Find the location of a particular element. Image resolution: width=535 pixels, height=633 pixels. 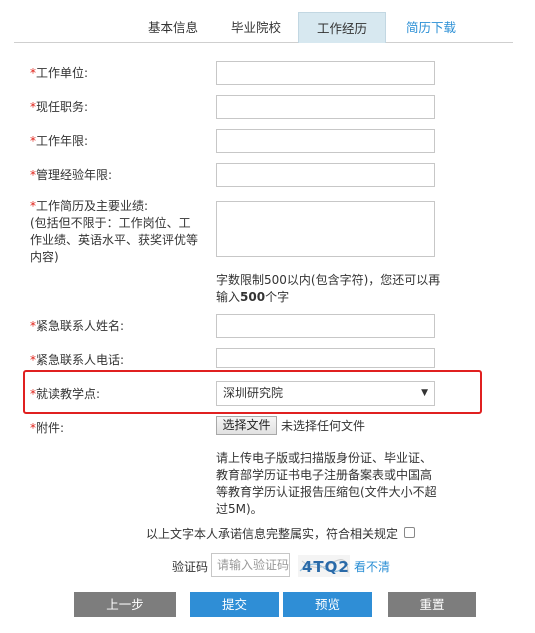

resume-label-line: 工作简历及主要业绩: is located at coordinates (92, 206).